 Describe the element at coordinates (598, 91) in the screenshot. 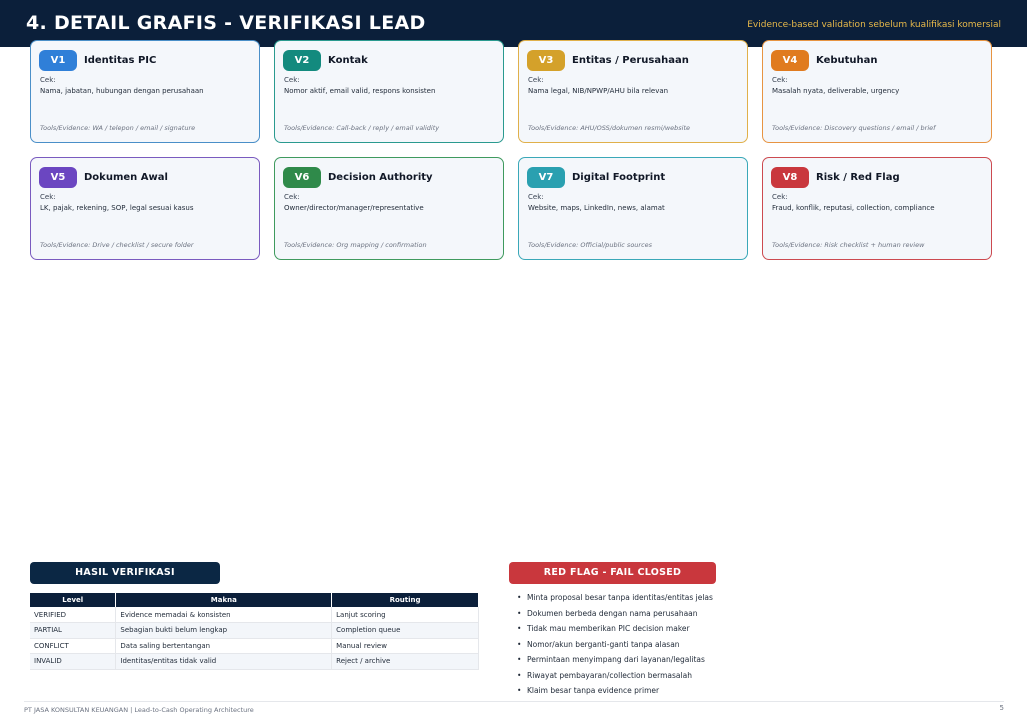

I see `card-description: Nama legal, NIB/NPWP/AHU bila relevan` at that location.